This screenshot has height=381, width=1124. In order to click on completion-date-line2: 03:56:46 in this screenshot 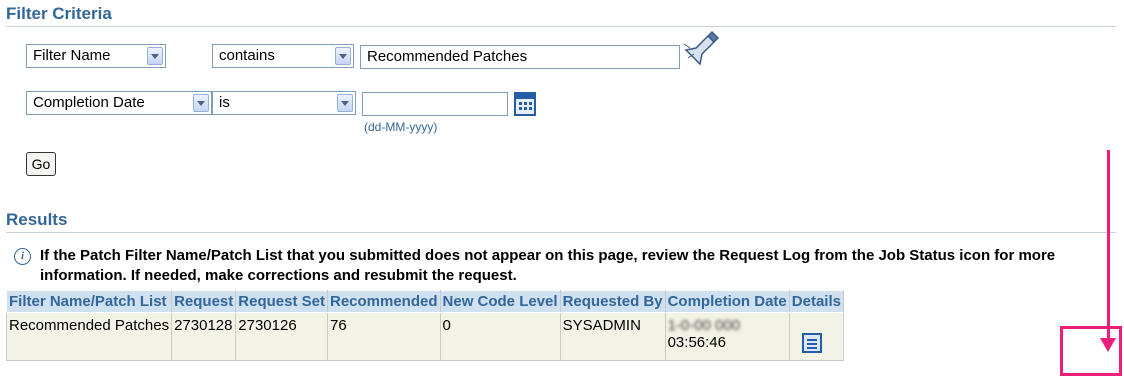, I will do `click(696, 342)`.